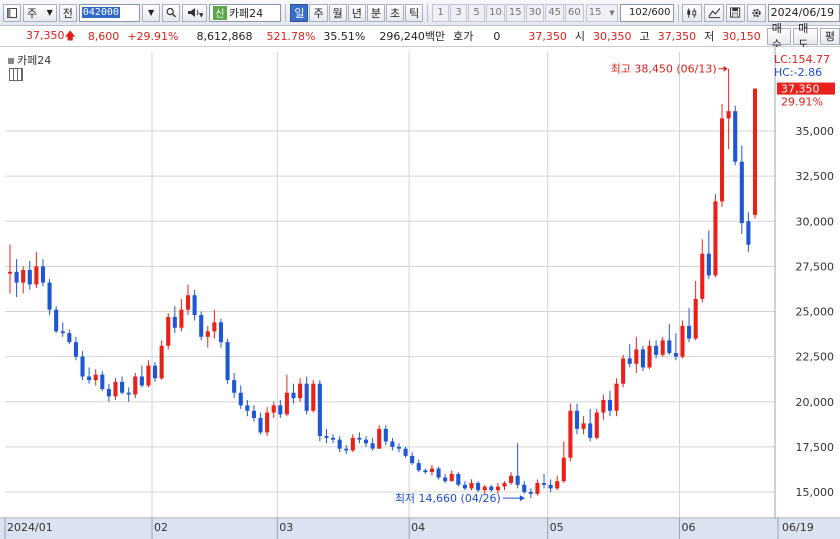  What do you see at coordinates (515, 12) in the screenshot?
I see `interval-15: 15` at bounding box center [515, 12].